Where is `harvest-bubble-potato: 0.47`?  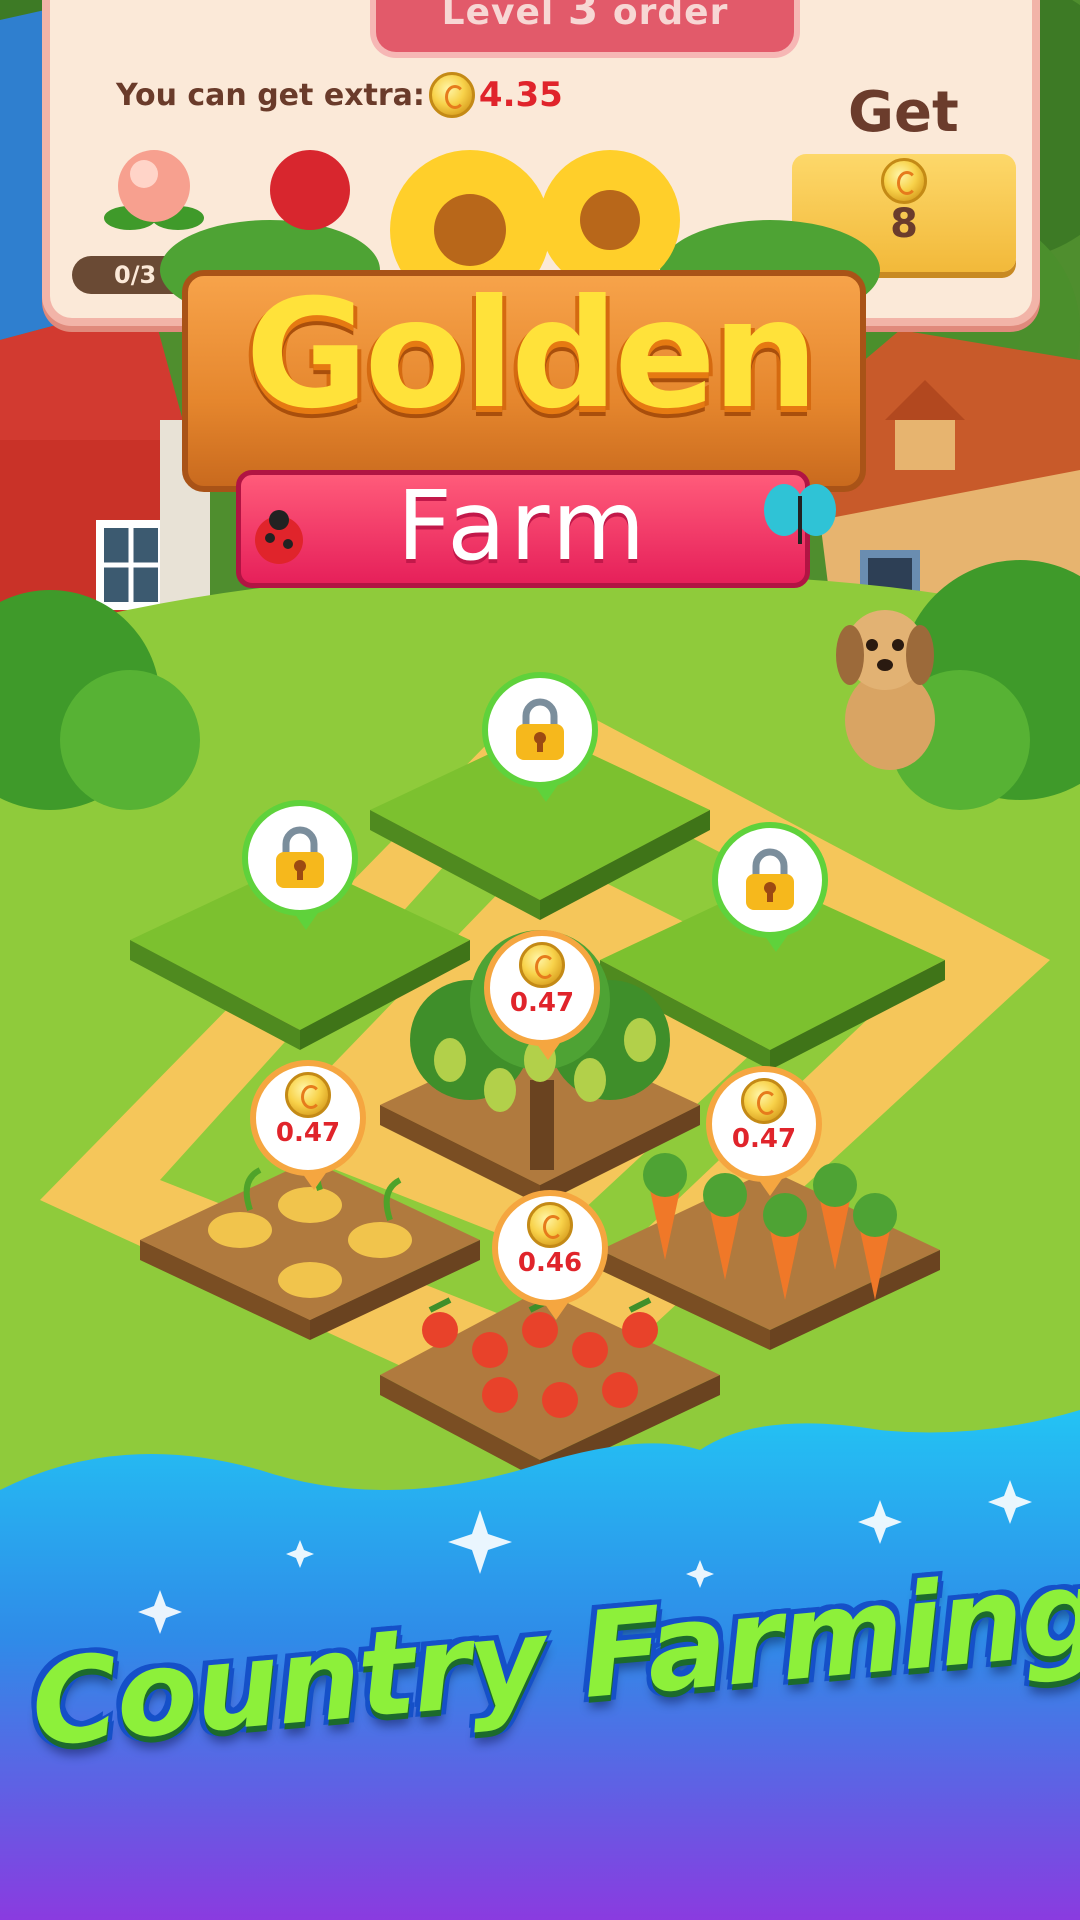 harvest-bubble-potato: 0.47 is located at coordinates (308, 1125).